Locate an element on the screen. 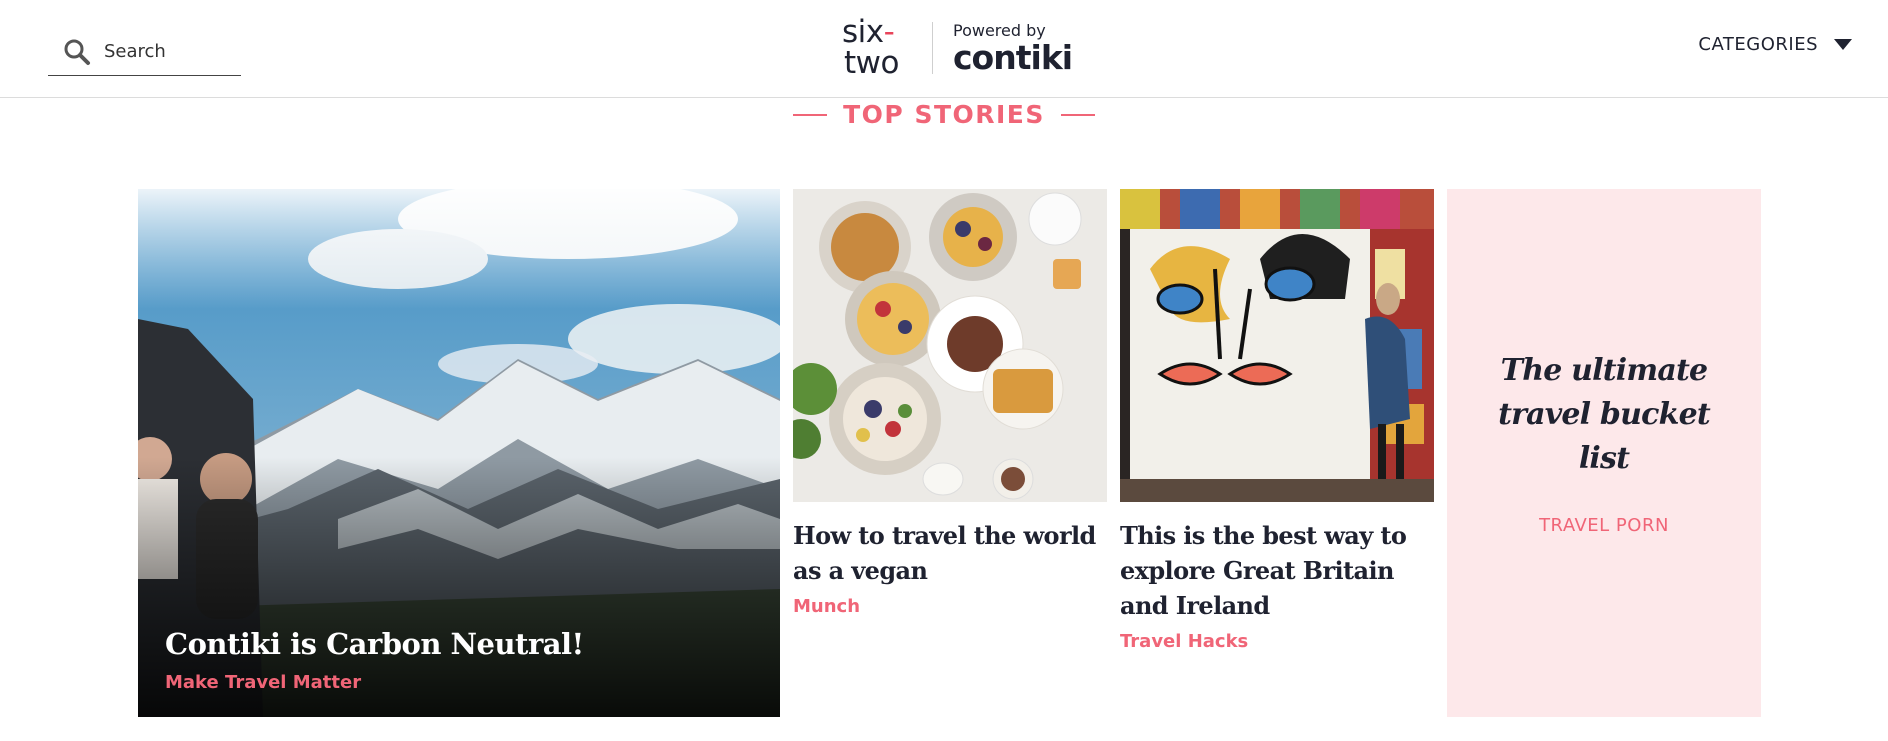  story-card-vegan: How to travel the world as a vegan Munch is located at coordinates (950, 403).